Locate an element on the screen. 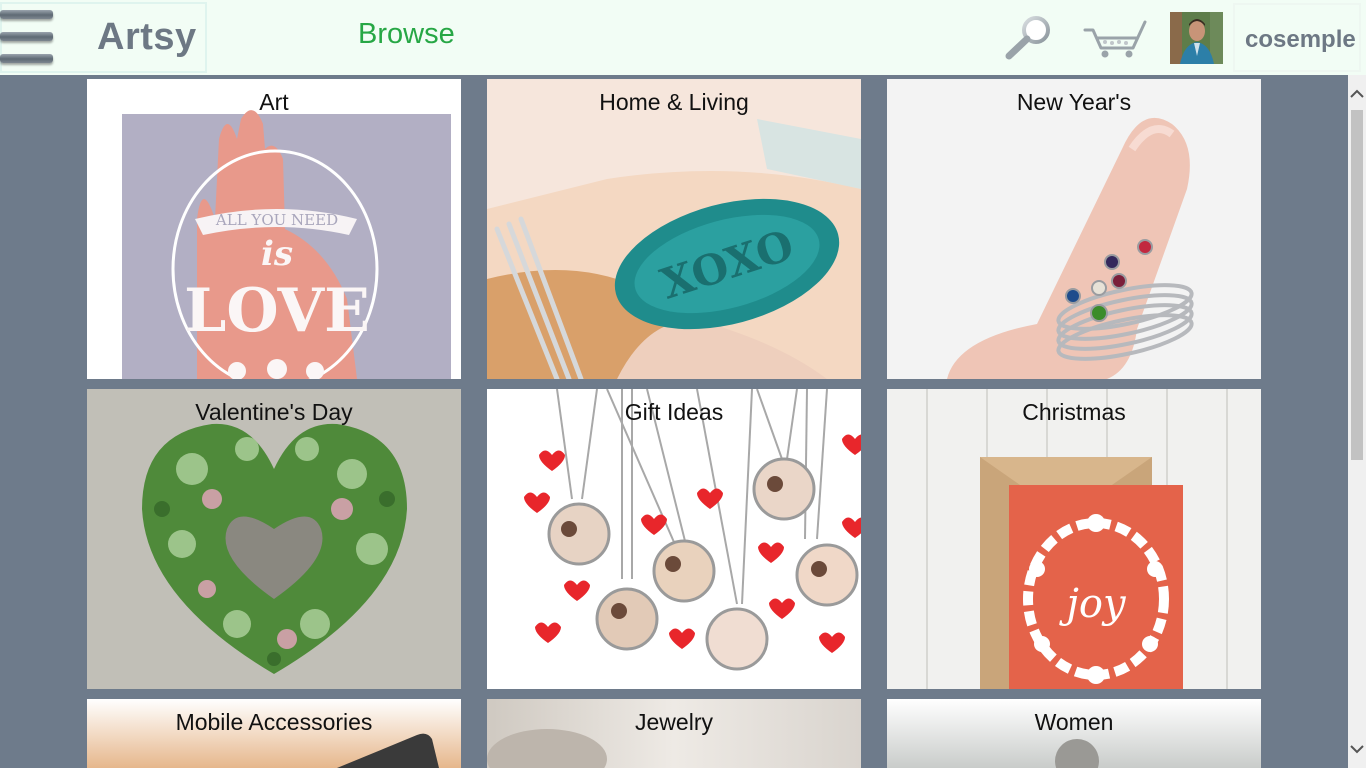 This screenshot has height=768, width=1366. category-label: Gift Ideas is located at coordinates (674, 412).